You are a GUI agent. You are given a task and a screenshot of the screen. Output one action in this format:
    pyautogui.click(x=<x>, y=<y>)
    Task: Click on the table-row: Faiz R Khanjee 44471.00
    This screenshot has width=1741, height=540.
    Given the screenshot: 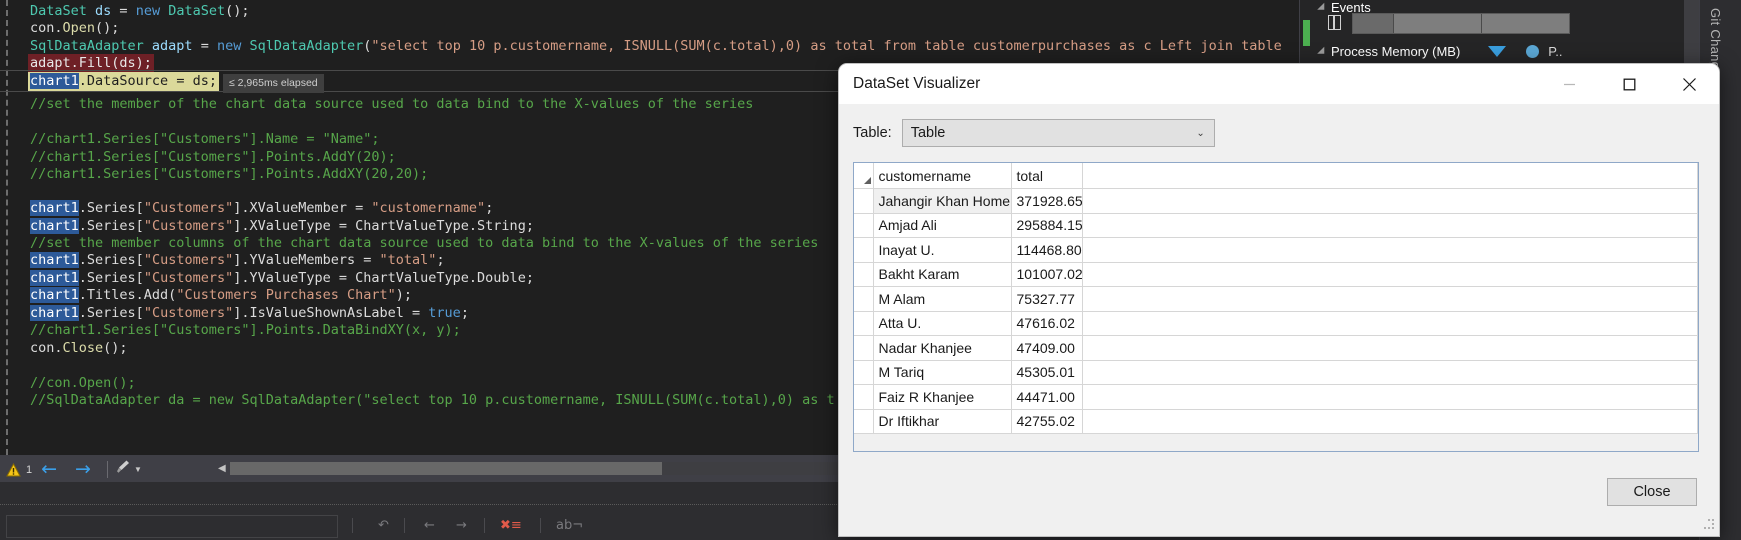 What is the action you would take?
    pyautogui.click(x=1276, y=397)
    